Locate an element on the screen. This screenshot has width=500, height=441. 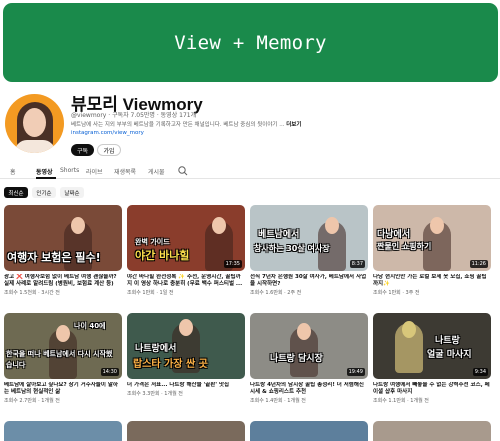
thumbnail-caption: 얼굴 마사지 is located at coordinates (449, 355).